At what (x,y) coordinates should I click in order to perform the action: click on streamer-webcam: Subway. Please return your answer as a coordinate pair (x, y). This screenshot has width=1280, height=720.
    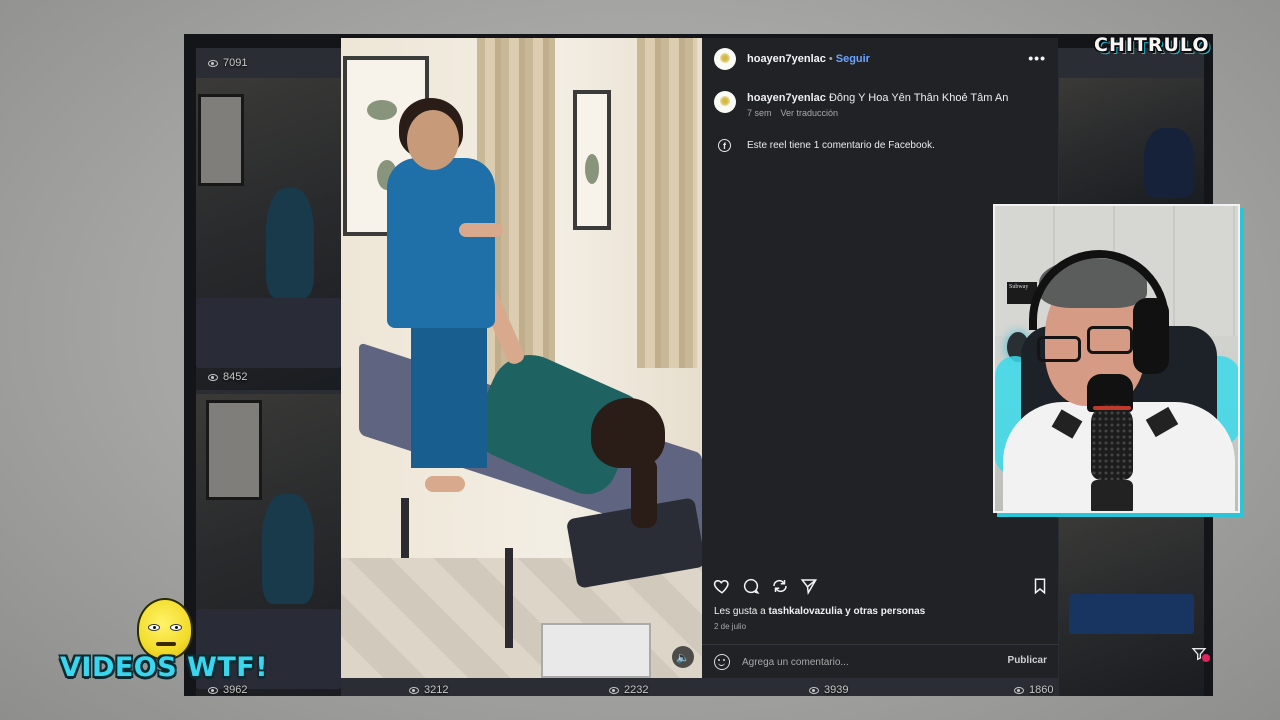
    Looking at the image, I should click on (1116, 358).